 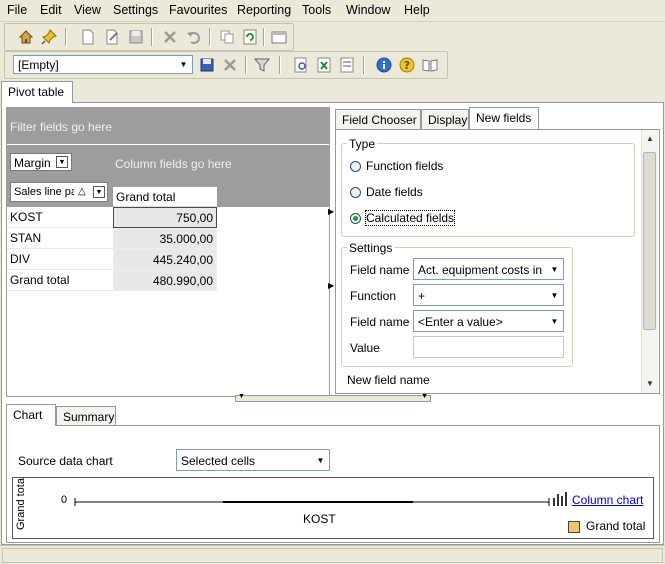 What do you see at coordinates (301, 65) in the screenshot?
I see `preview-icon` at bounding box center [301, 65].